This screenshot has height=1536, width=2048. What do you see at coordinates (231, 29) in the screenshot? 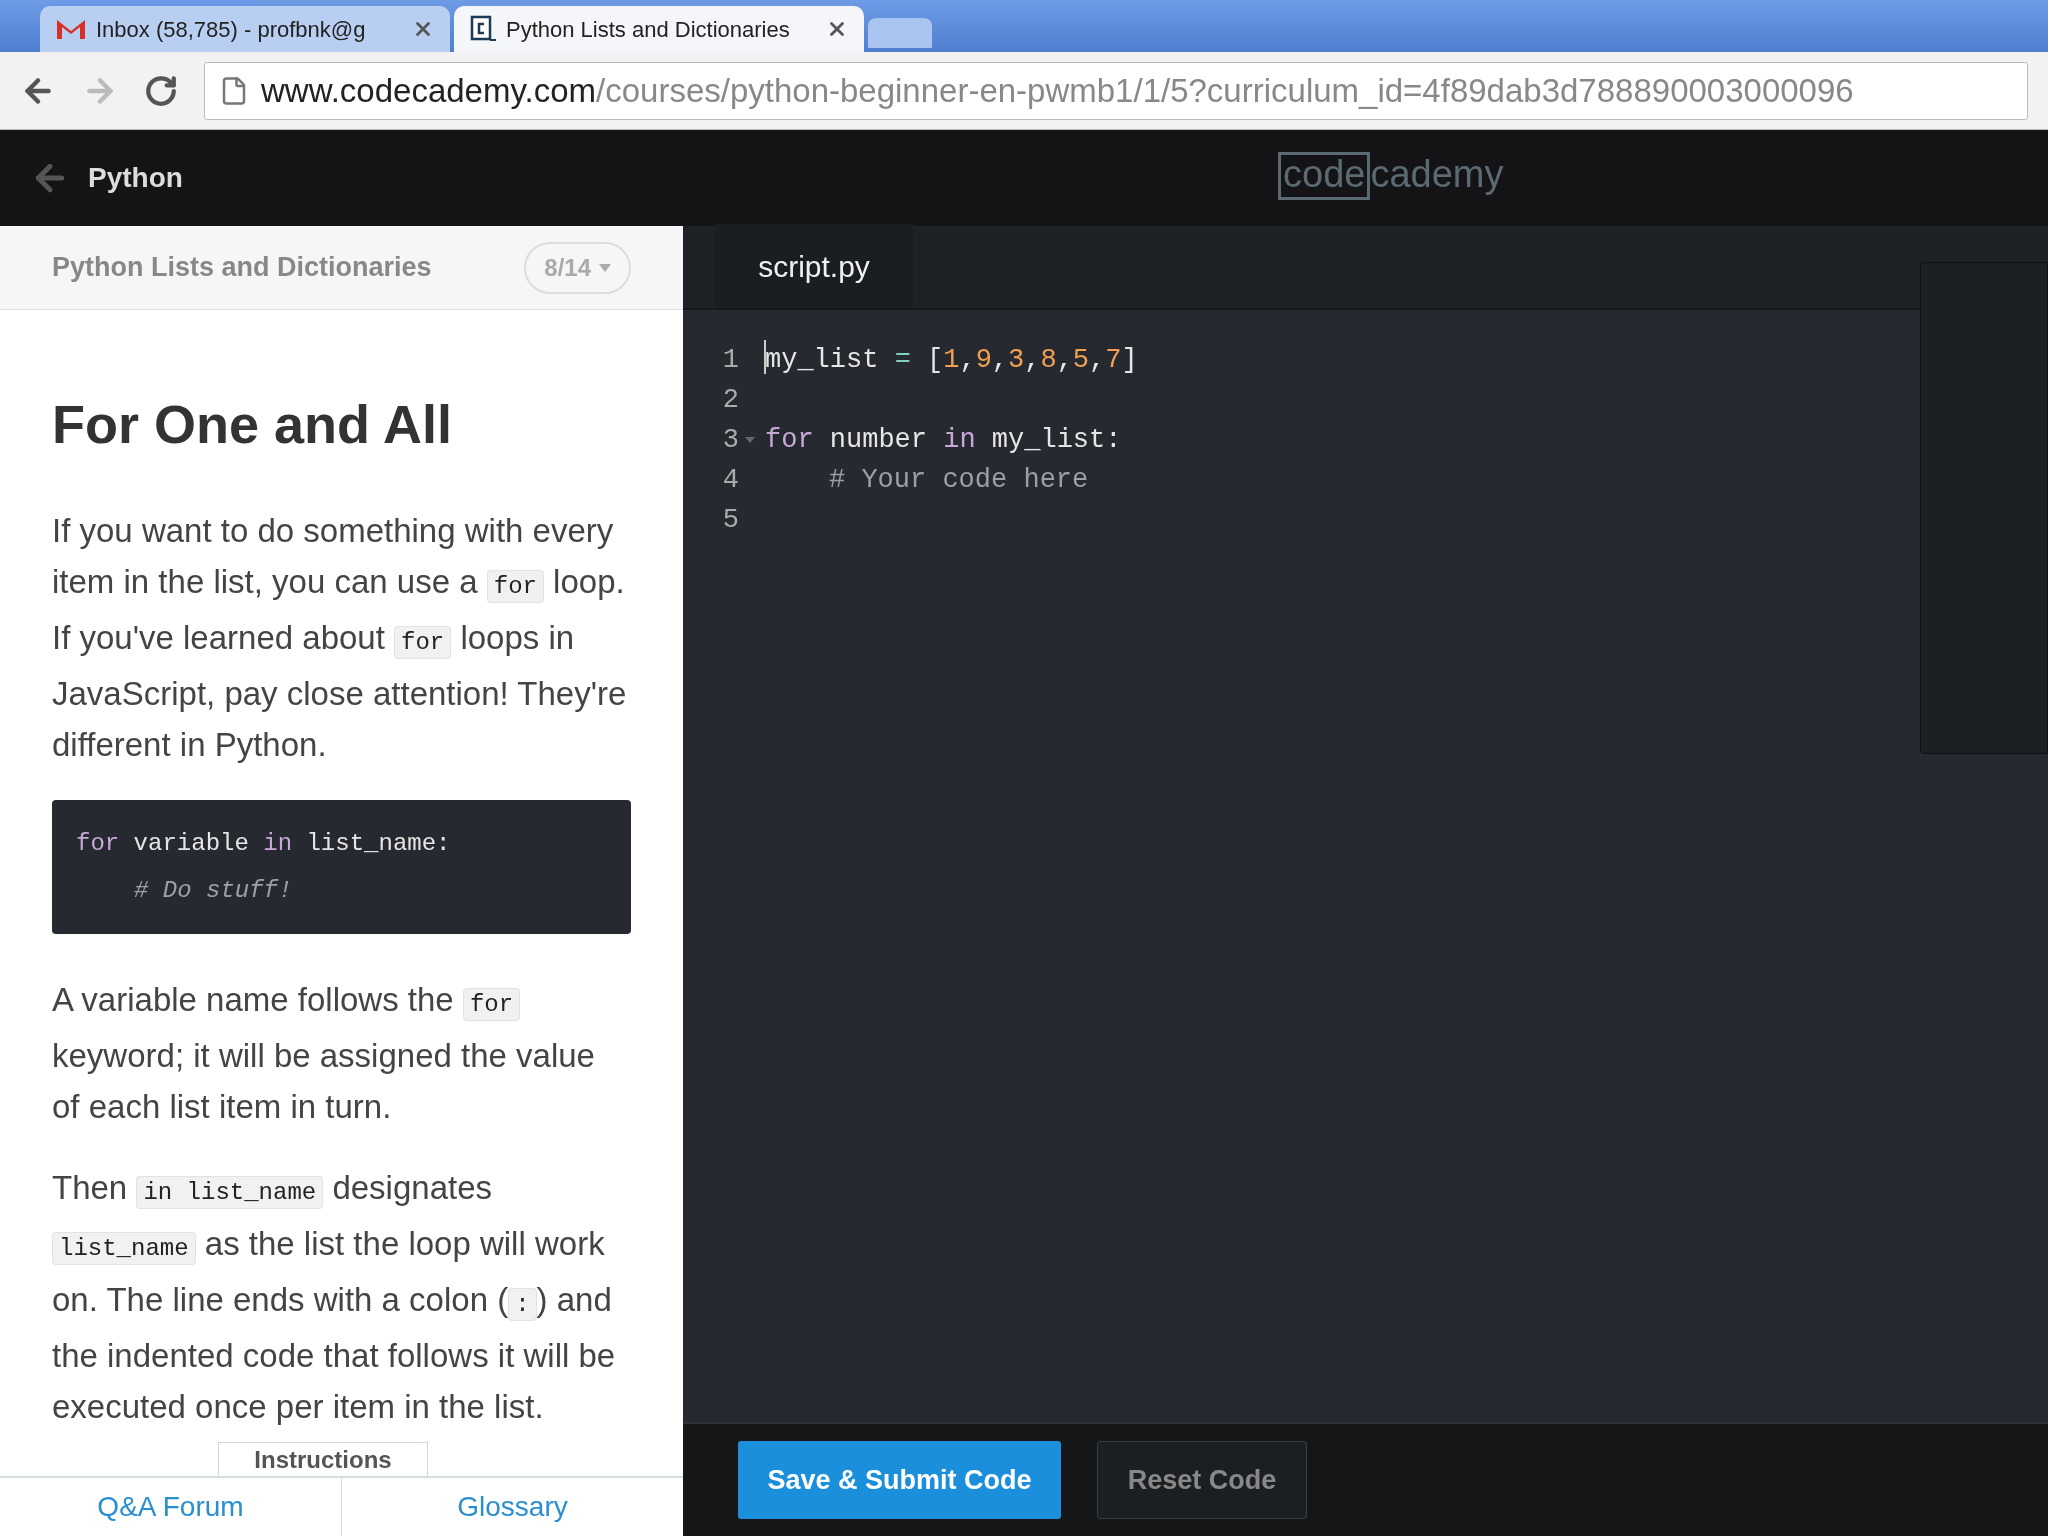
I see `tab-title: Inbox (58,785) - profbnk@g` at bounding box center [231, 29].